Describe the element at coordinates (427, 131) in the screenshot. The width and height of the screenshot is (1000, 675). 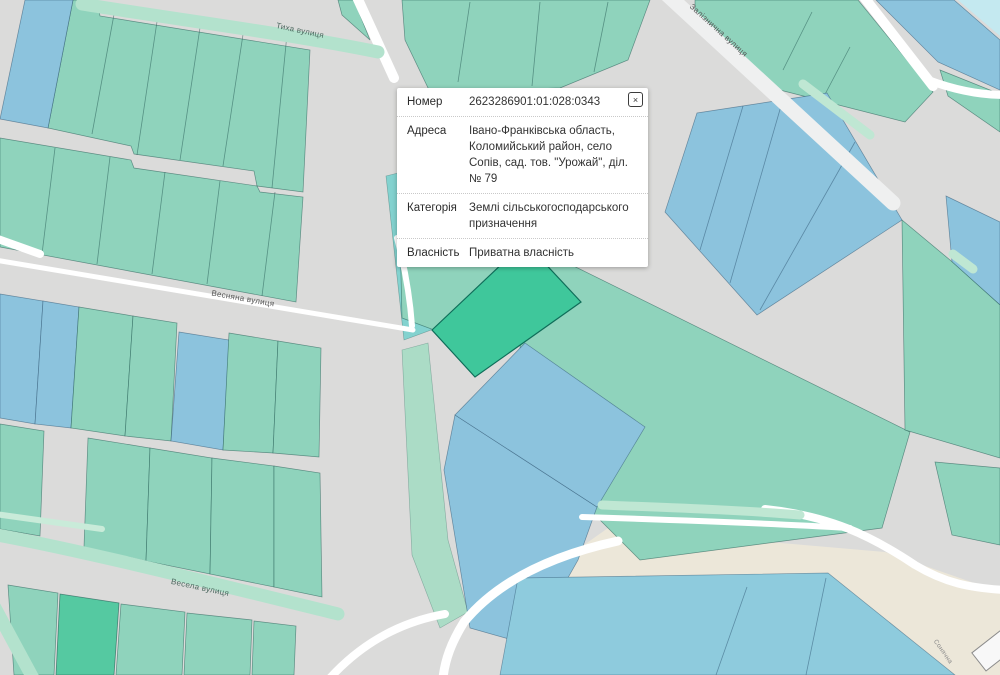
I see `field-label: Адреса` at that location.